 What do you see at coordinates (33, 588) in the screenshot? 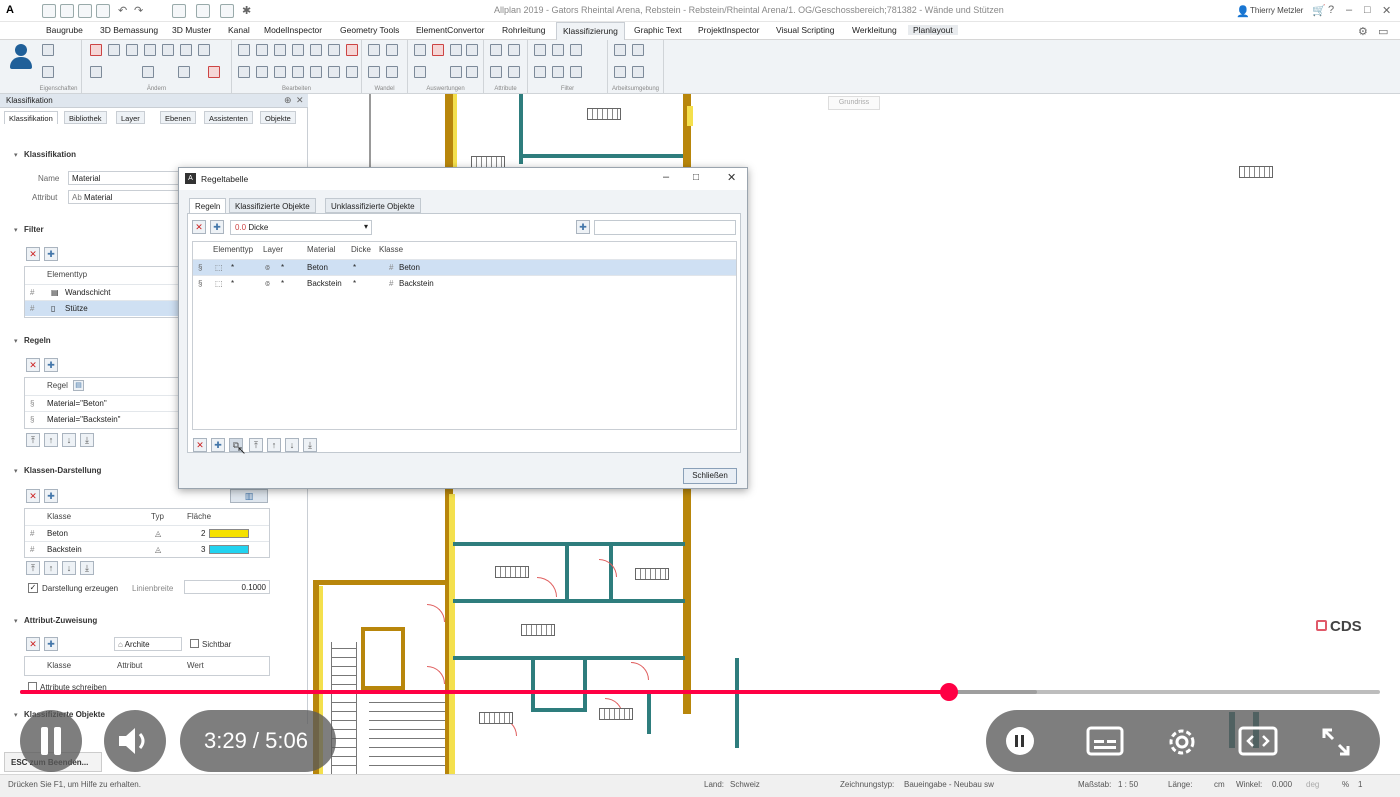
I see `darstellung-checkbox: ✓` at bounding box center [33, 588].